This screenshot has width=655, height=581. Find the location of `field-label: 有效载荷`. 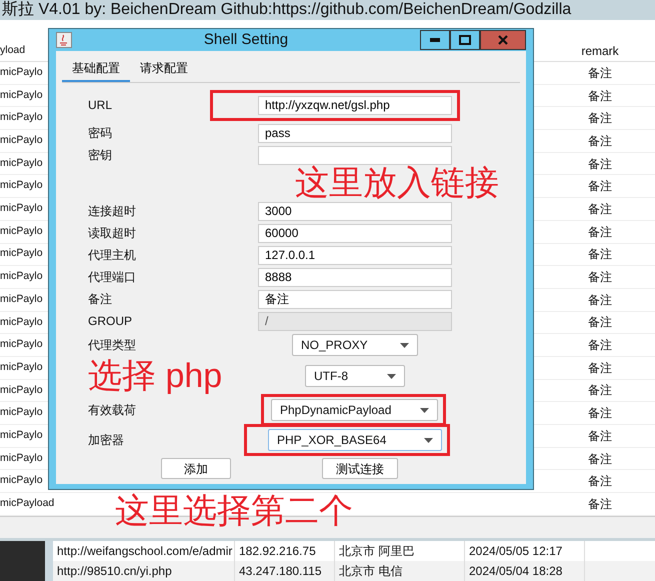

field-label: 有效载荷 is located at coordinates (112, 410).